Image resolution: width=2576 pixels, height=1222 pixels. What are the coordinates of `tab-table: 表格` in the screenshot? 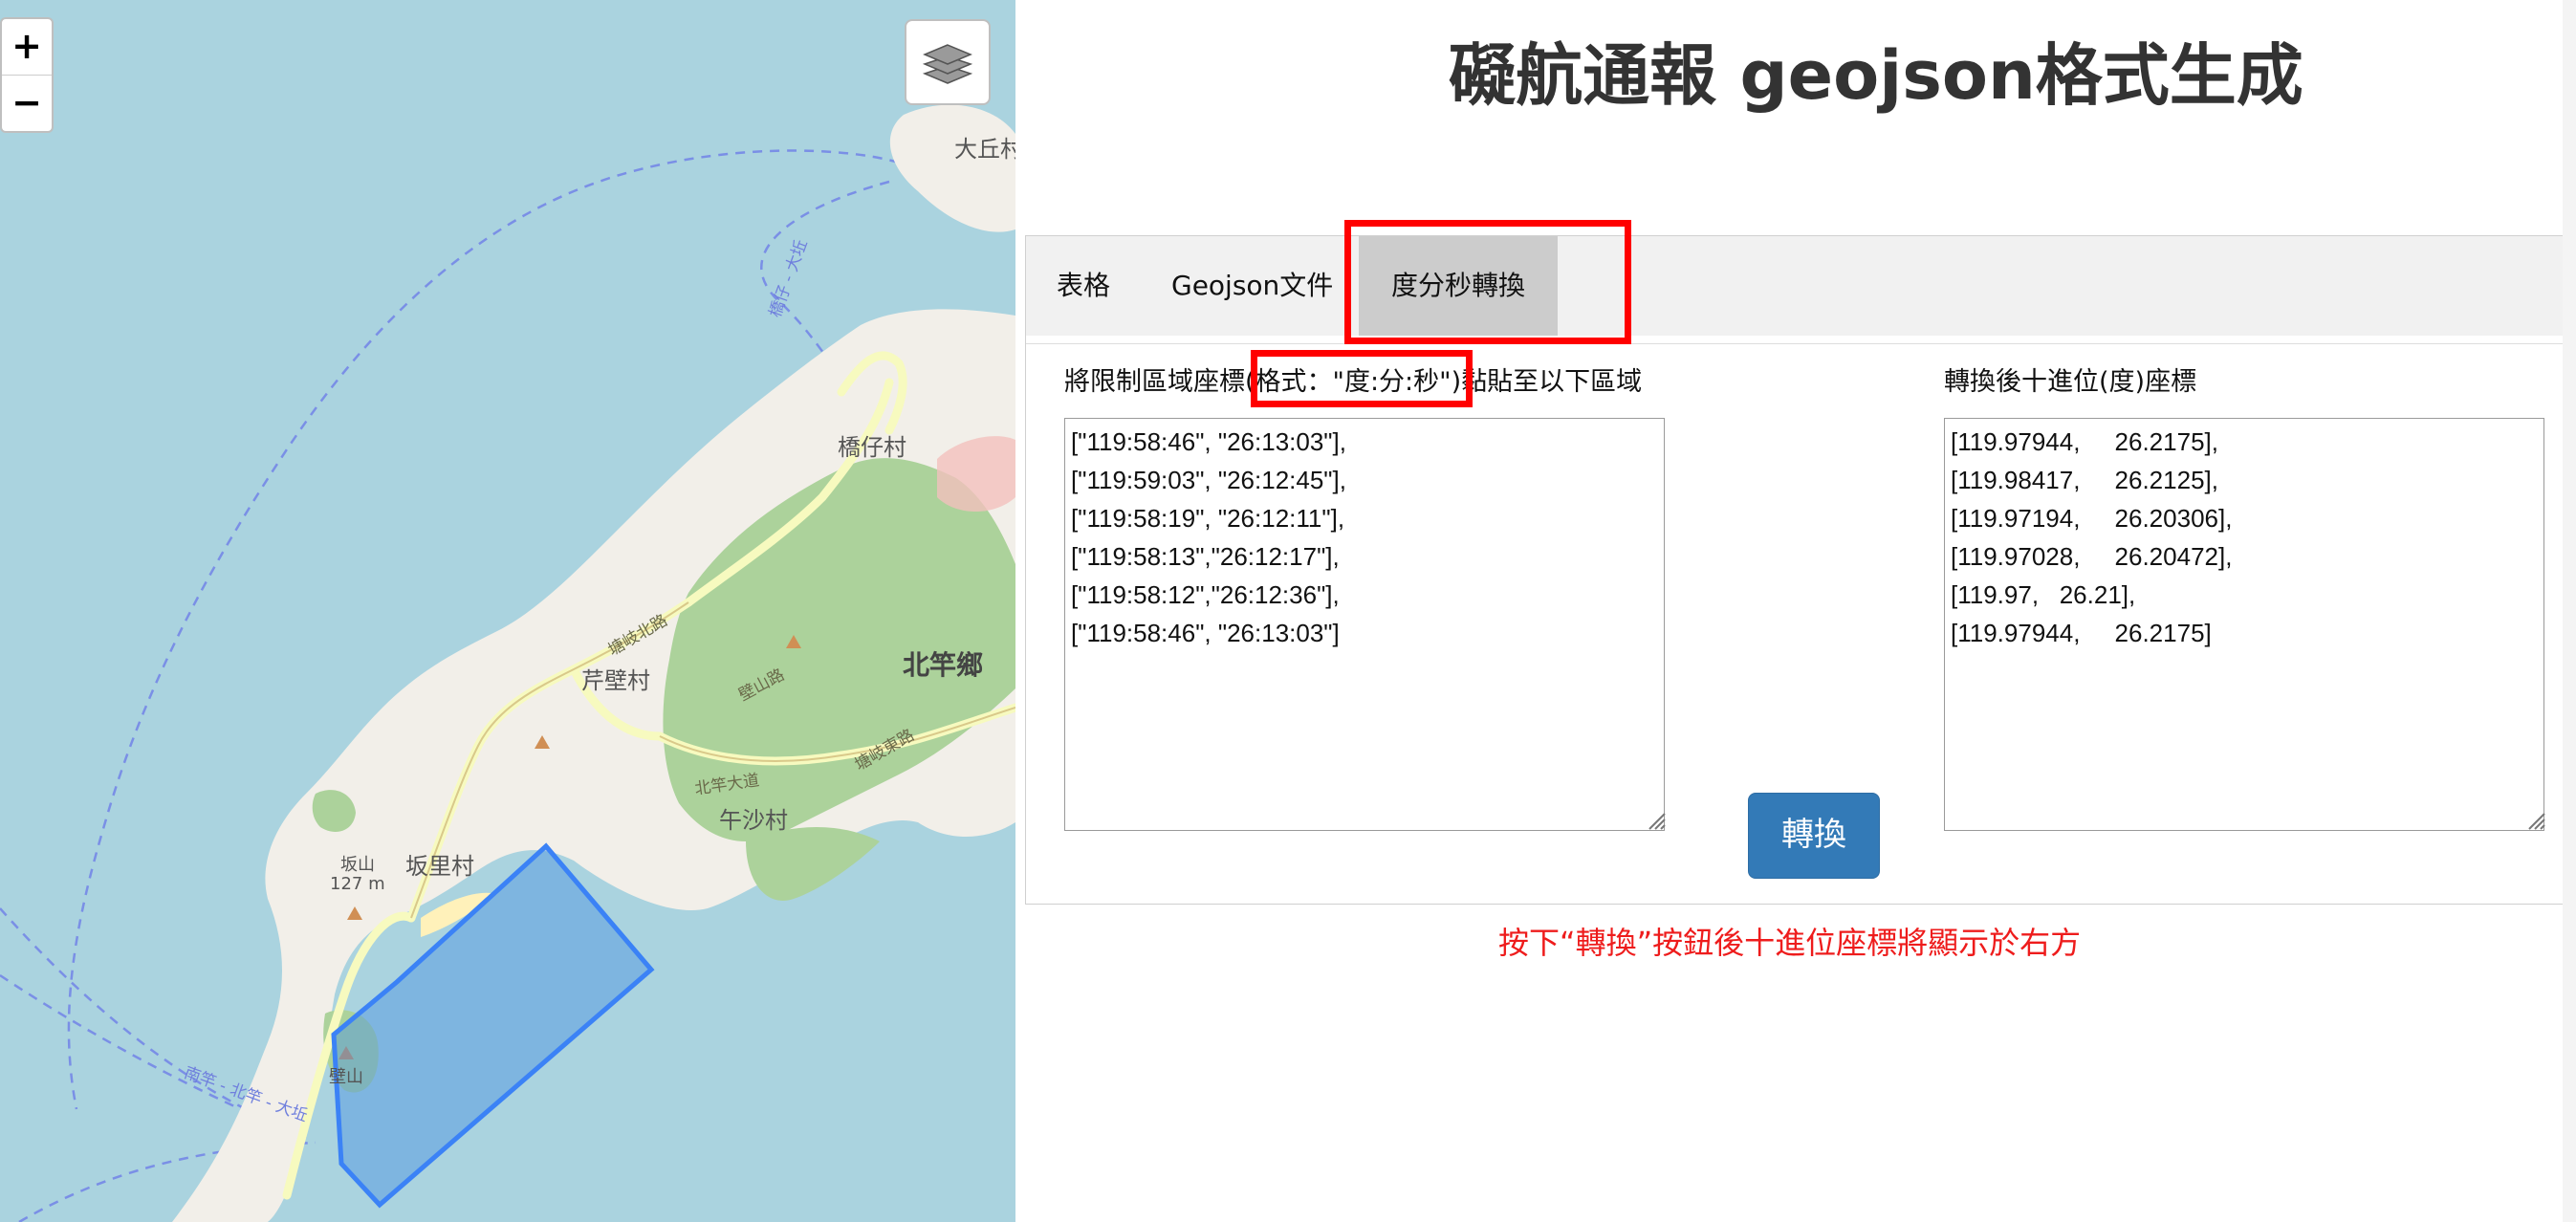 It's located at (1083, 286).